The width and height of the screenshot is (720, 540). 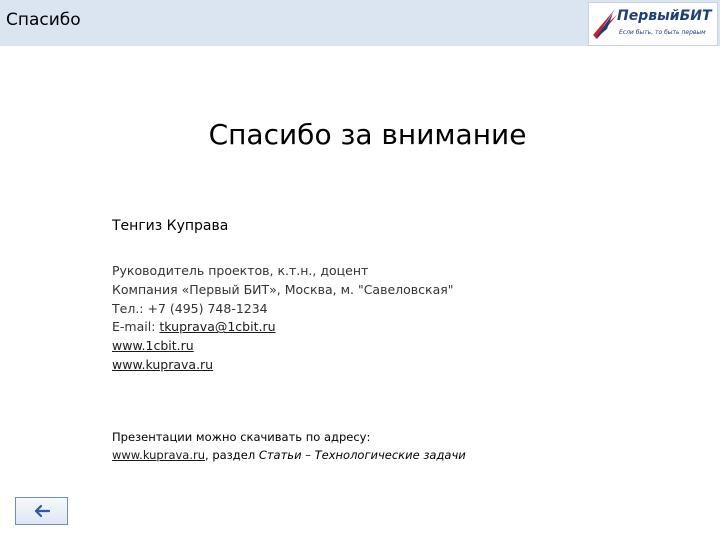 I want to click on arrow-left-icon, so click(x=42, y=511).